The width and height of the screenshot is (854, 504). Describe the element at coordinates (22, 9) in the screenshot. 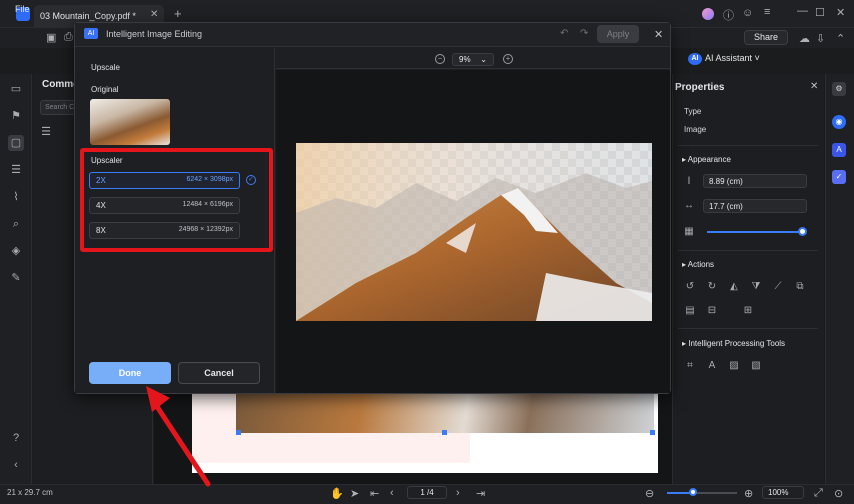

I see `file-menu: File` at that location.